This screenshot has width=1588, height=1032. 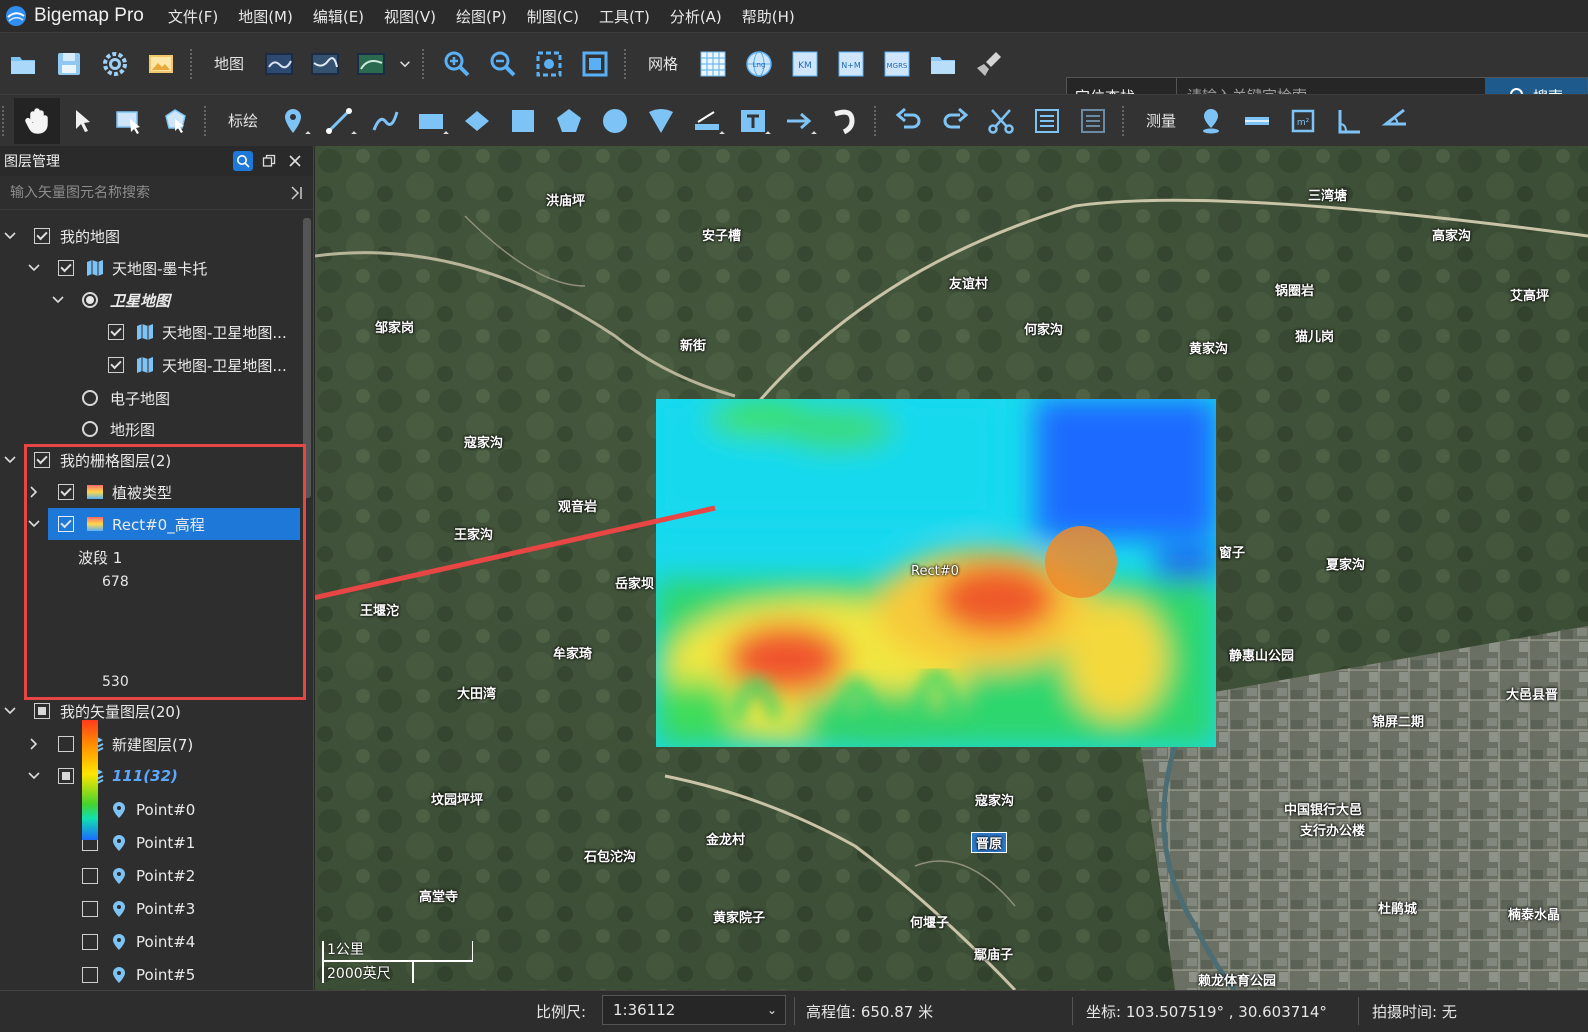 What do you see at coordinates (405, 64) in the screenshot?
I see `basemap-dropdown-button` at bounding box center [405, 64].